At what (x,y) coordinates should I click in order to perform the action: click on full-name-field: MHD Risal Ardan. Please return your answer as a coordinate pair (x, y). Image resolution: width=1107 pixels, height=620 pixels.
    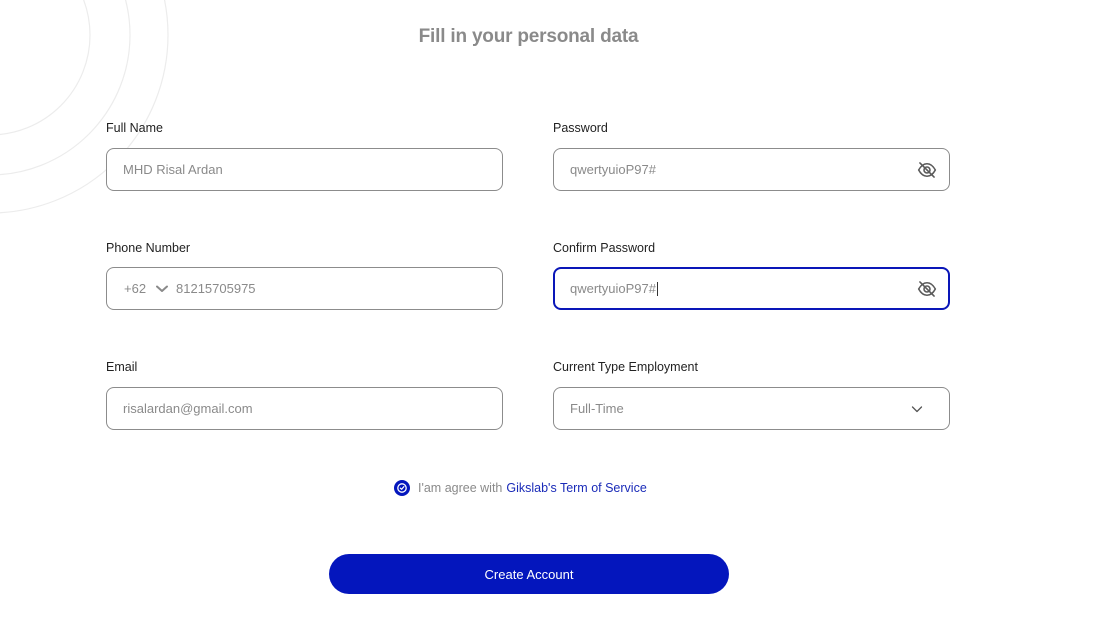
    Looking at the image, I should click on (304, 169).